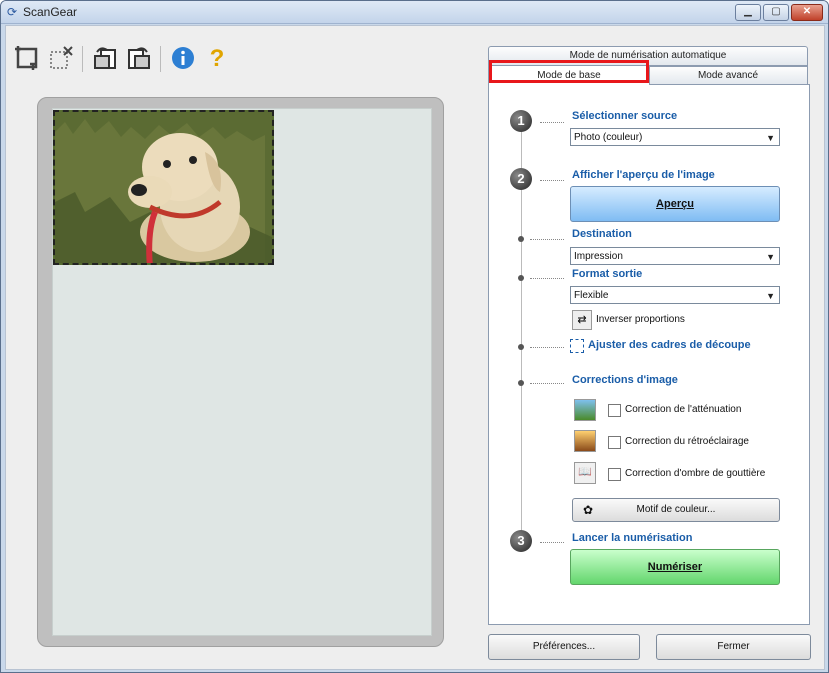 The image size is (829, 673). I want to click on app-icon: ⟳, so click(12, 12).